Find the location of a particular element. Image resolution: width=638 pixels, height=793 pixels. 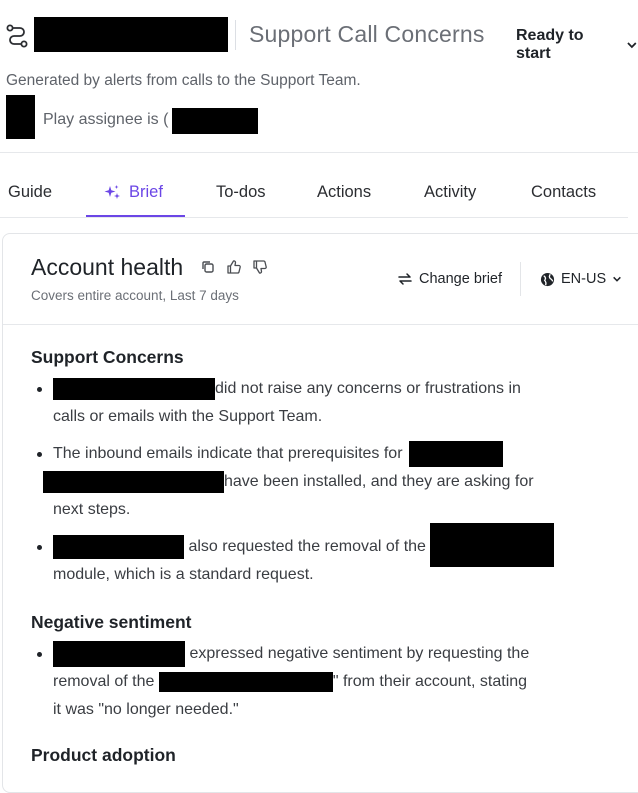

brief-title: Account health is located at coordinates (107, 267).